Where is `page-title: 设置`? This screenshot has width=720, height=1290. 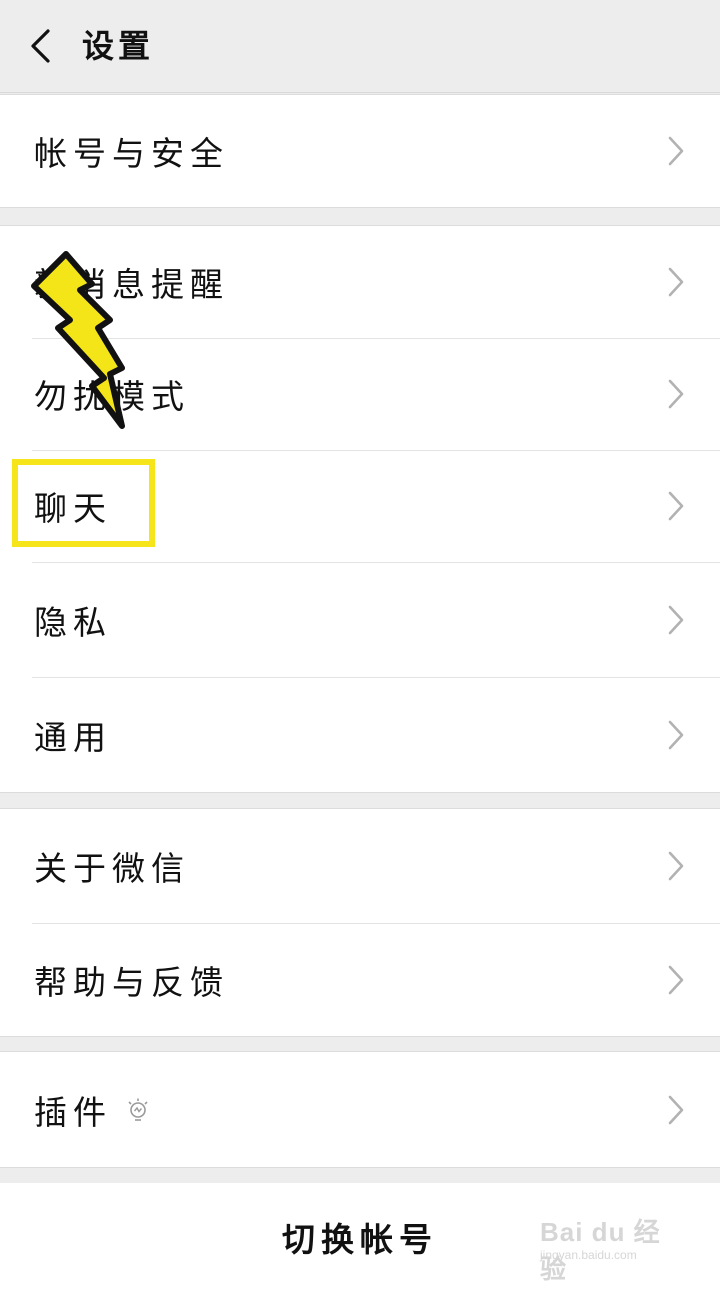
page-title: 设置 is located at coordinates (118, 46).